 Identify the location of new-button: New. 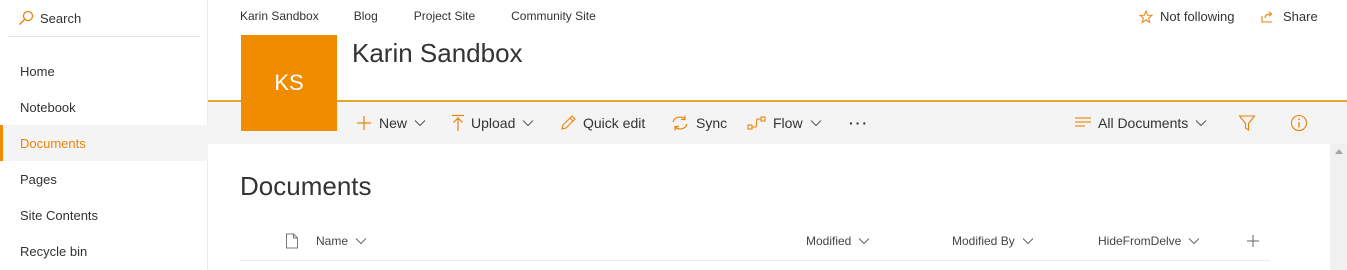
(390, 123).